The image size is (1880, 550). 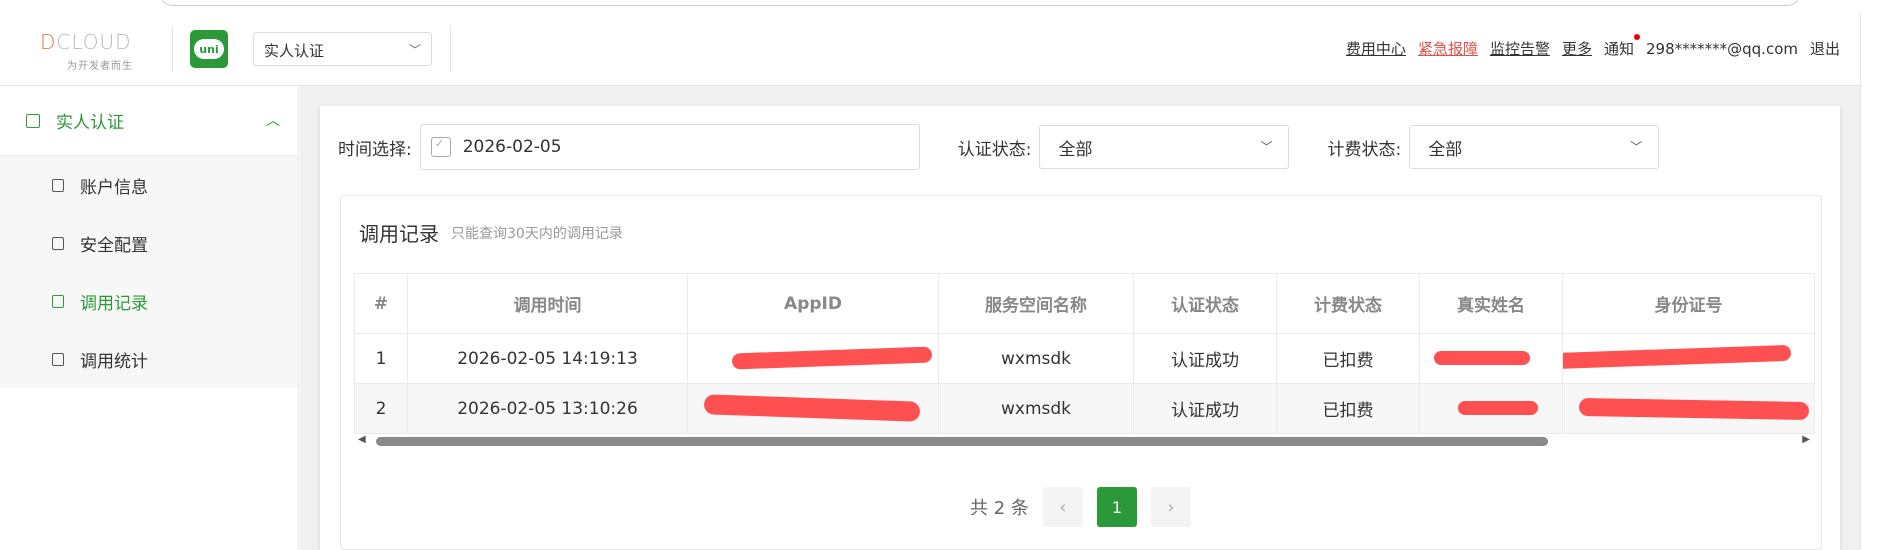 I want to click on scrollbar-thumb, so click(x=962, y=441).